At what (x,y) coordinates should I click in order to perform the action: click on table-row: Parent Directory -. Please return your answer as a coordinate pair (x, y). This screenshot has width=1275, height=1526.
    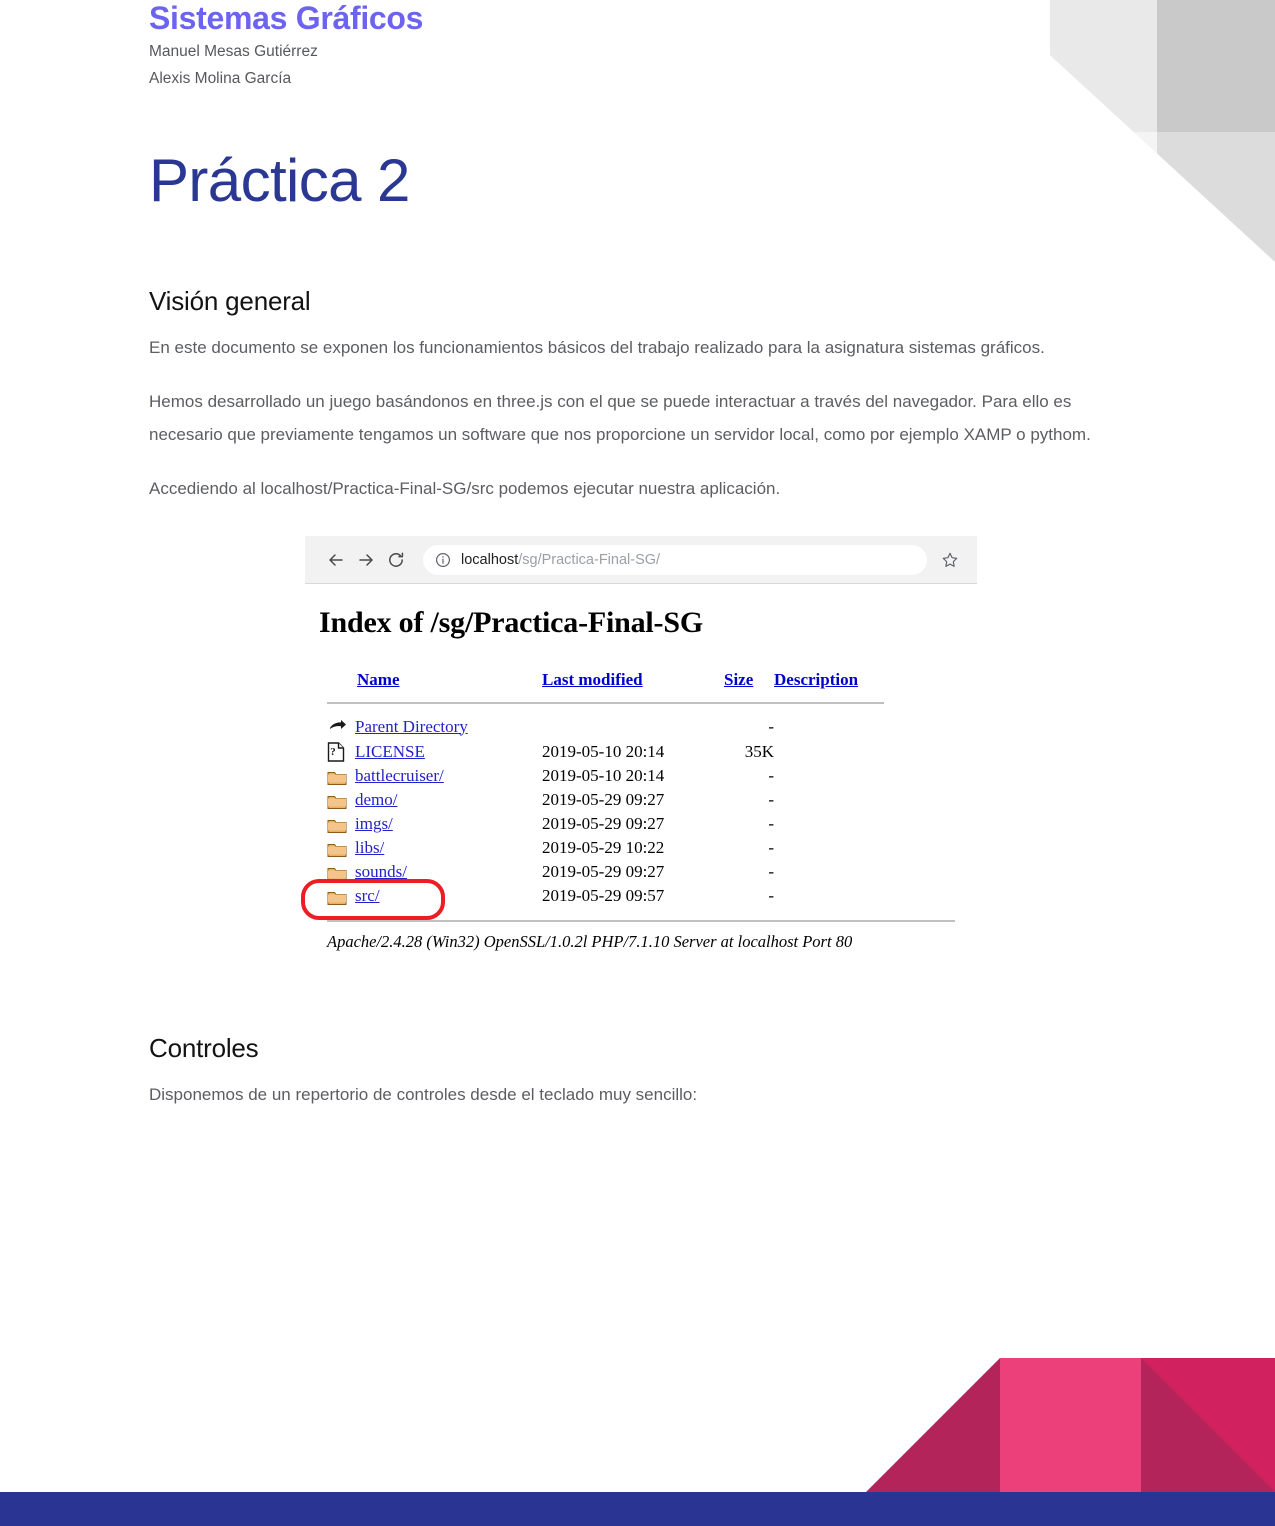
    Looking at the image, I should click on (605, 726).